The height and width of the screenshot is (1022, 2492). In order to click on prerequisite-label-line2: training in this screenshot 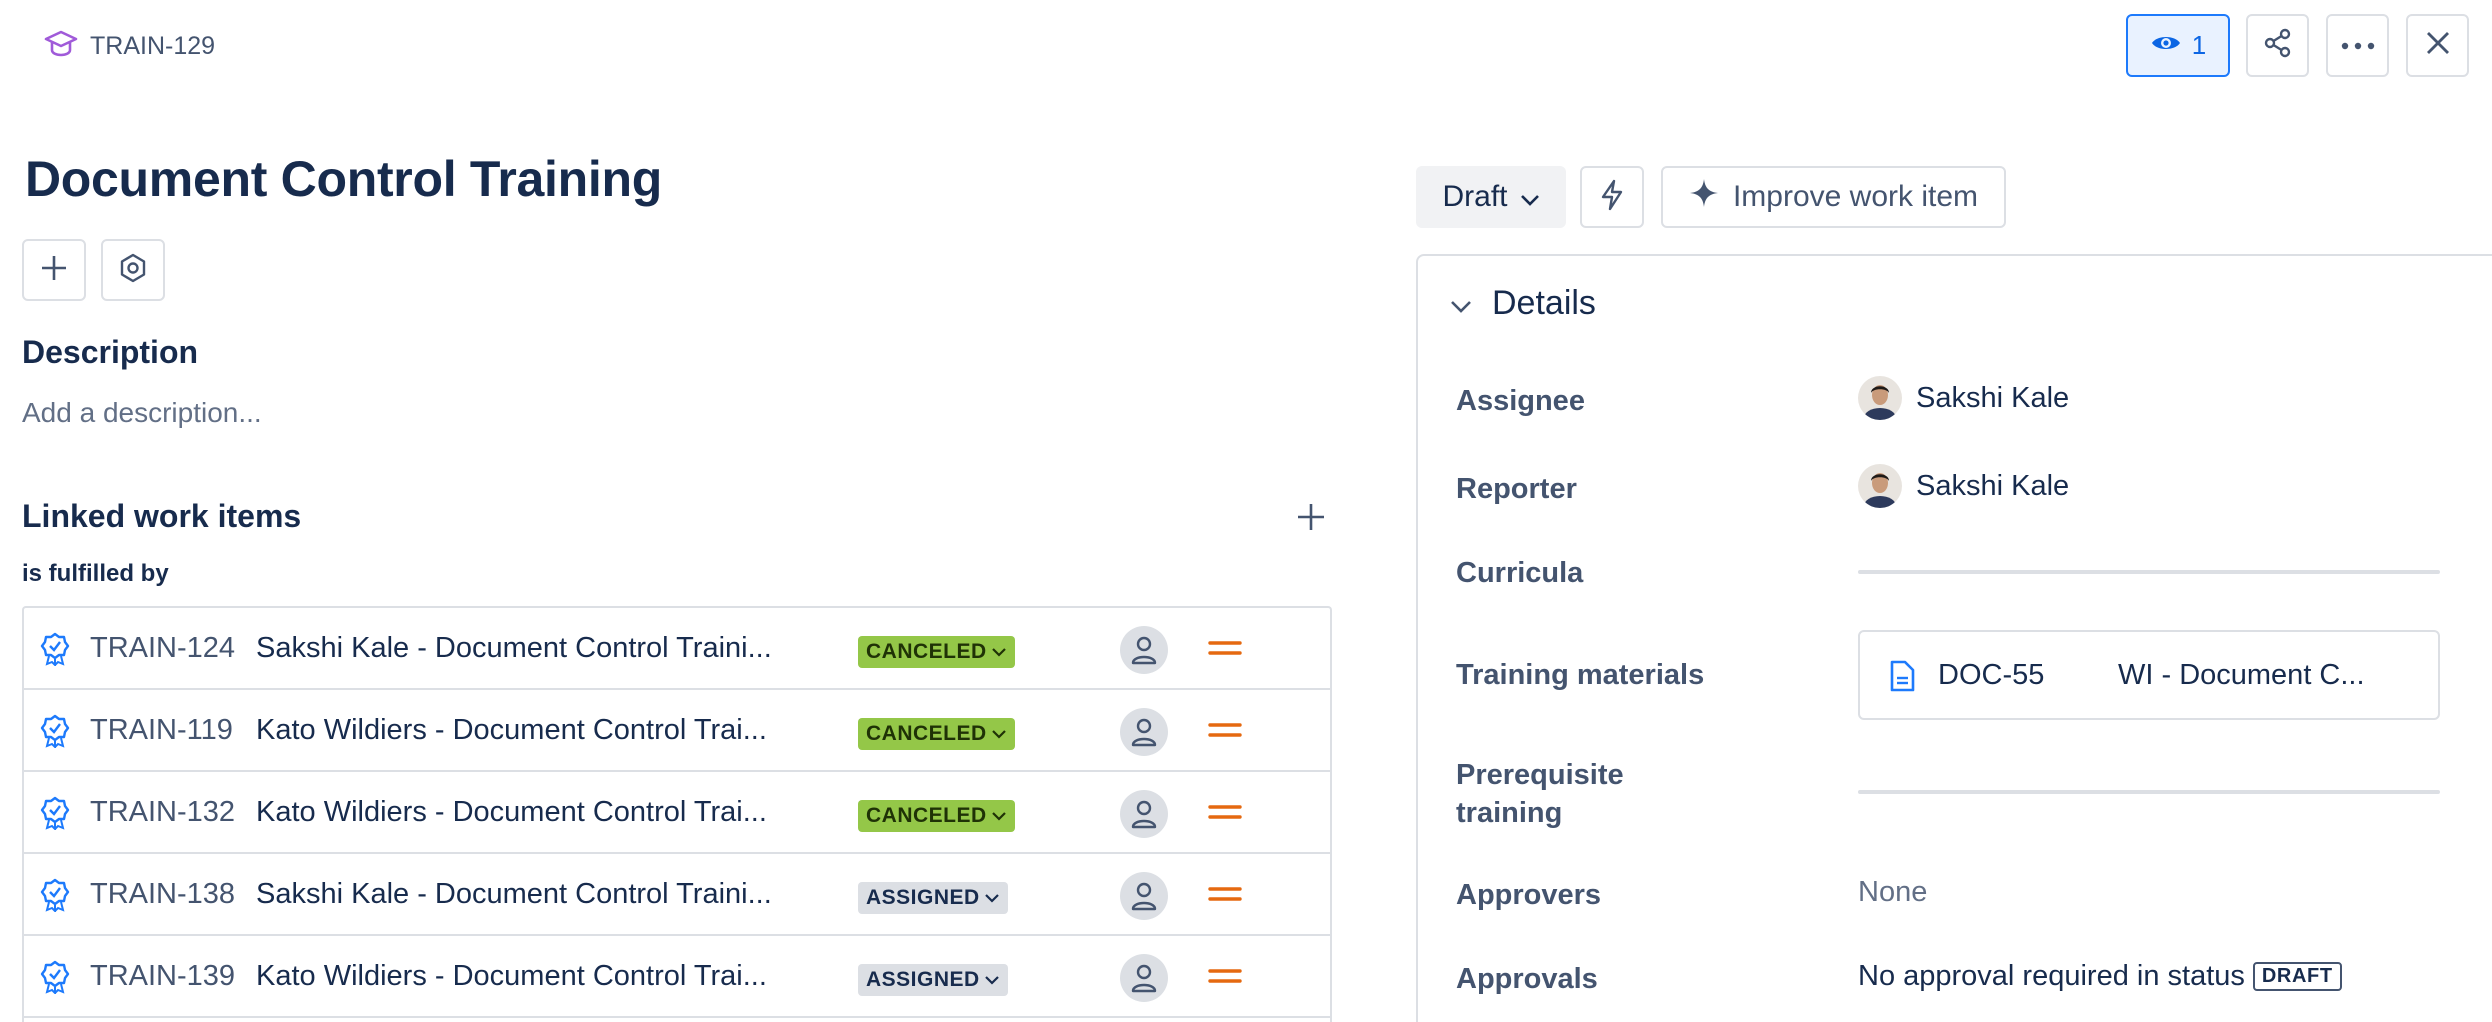, I will do `click(1509, 813)`.